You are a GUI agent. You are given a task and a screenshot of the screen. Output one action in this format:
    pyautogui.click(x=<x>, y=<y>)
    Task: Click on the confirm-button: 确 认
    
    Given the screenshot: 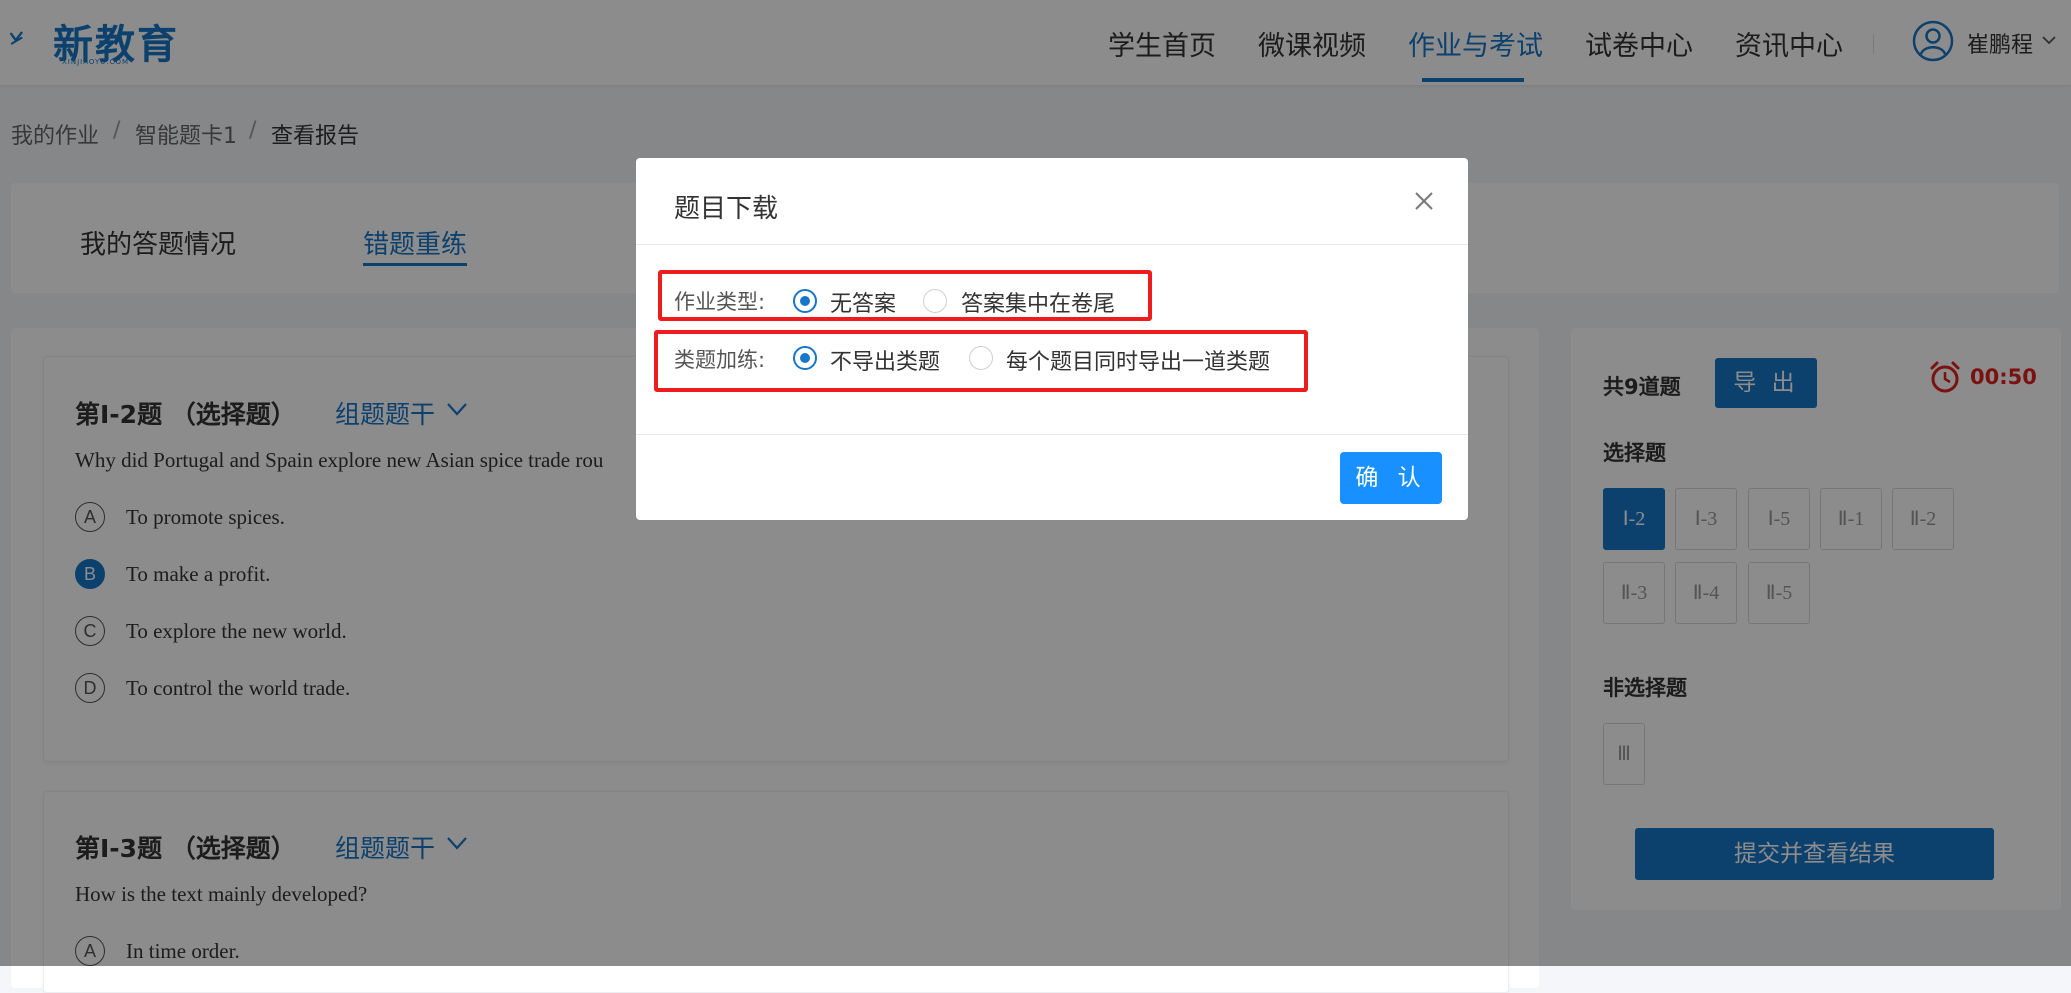 What is the action you would take?
    pyautogui.click(x=1391, y=478)
    